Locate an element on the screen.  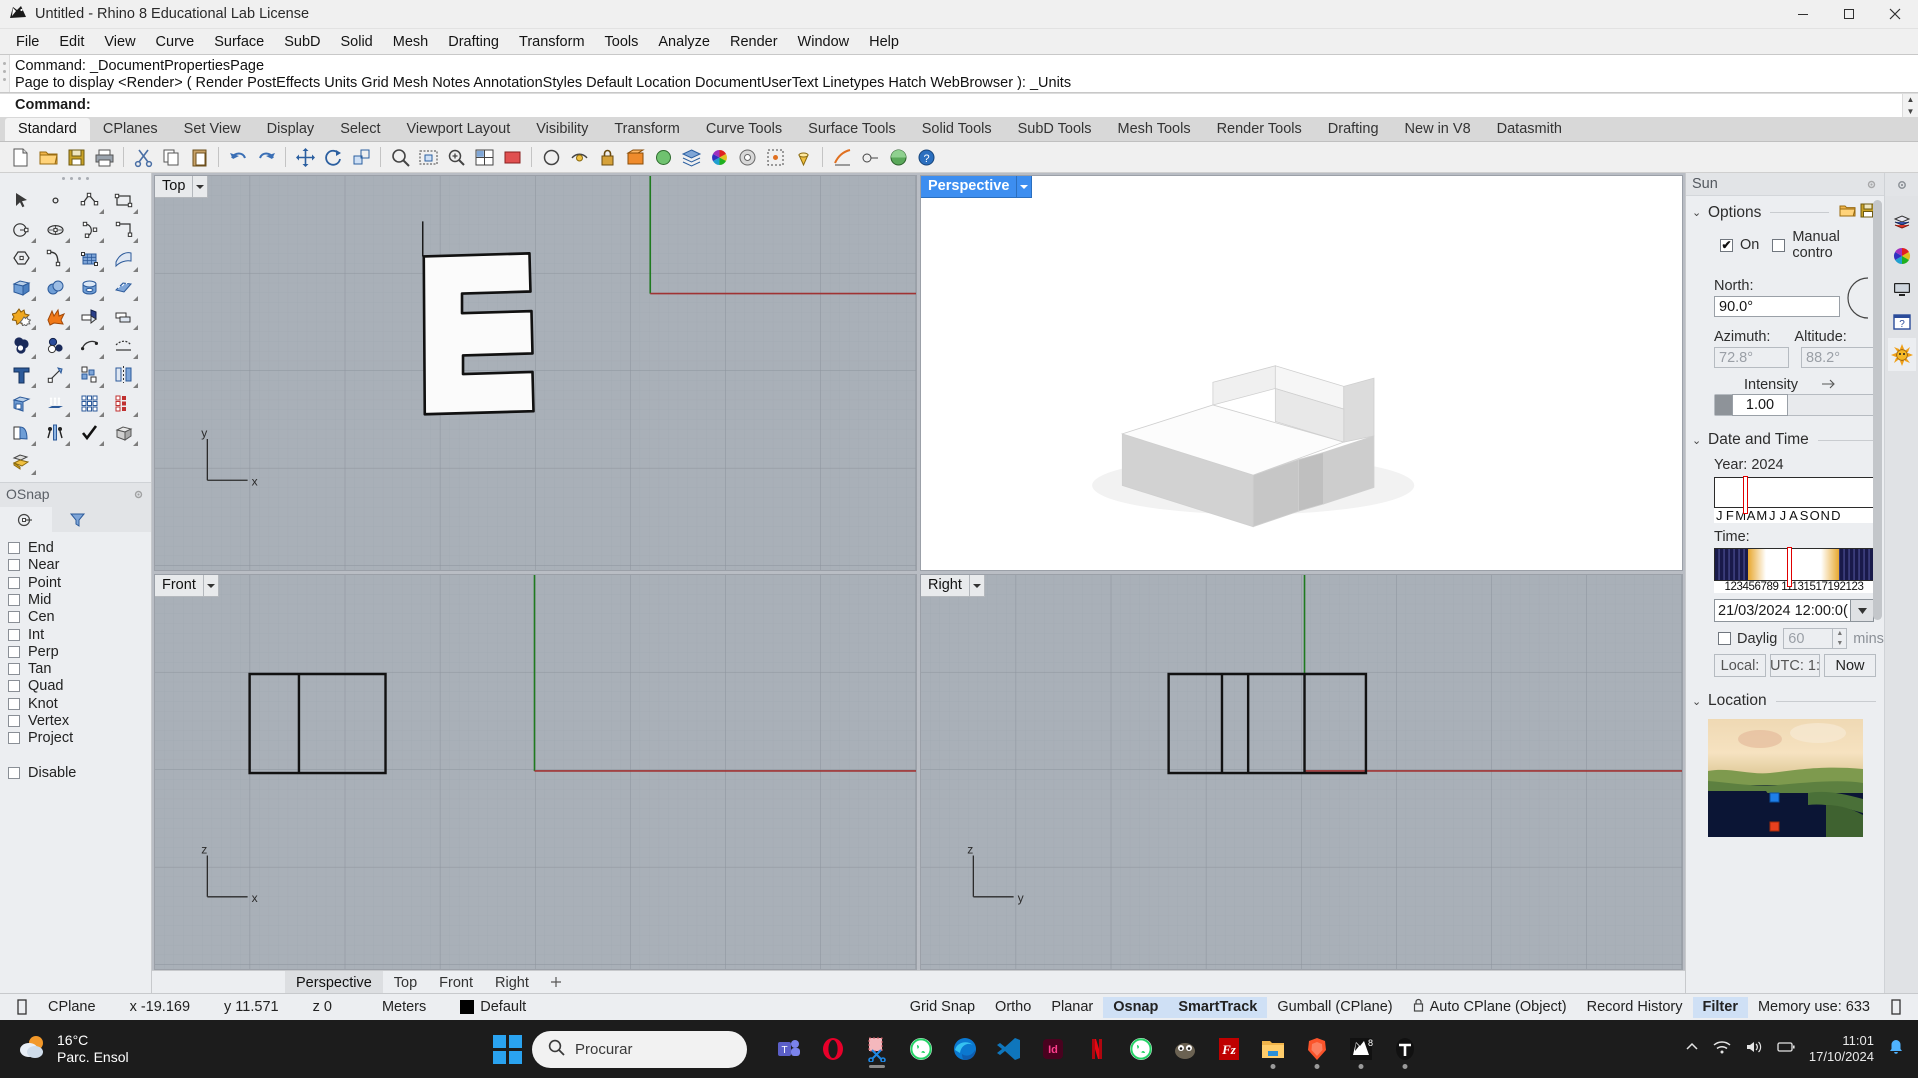
month-marker is located at coordinates (1745, 495).